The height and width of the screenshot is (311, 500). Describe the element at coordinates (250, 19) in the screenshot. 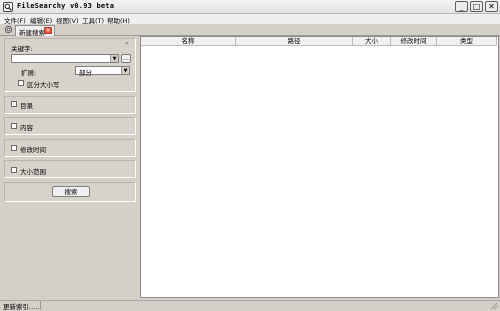

I see `menu-bar: 文件(F) 编辑(E) 视图(V) 工具(T) 帮助(H)` at that location.